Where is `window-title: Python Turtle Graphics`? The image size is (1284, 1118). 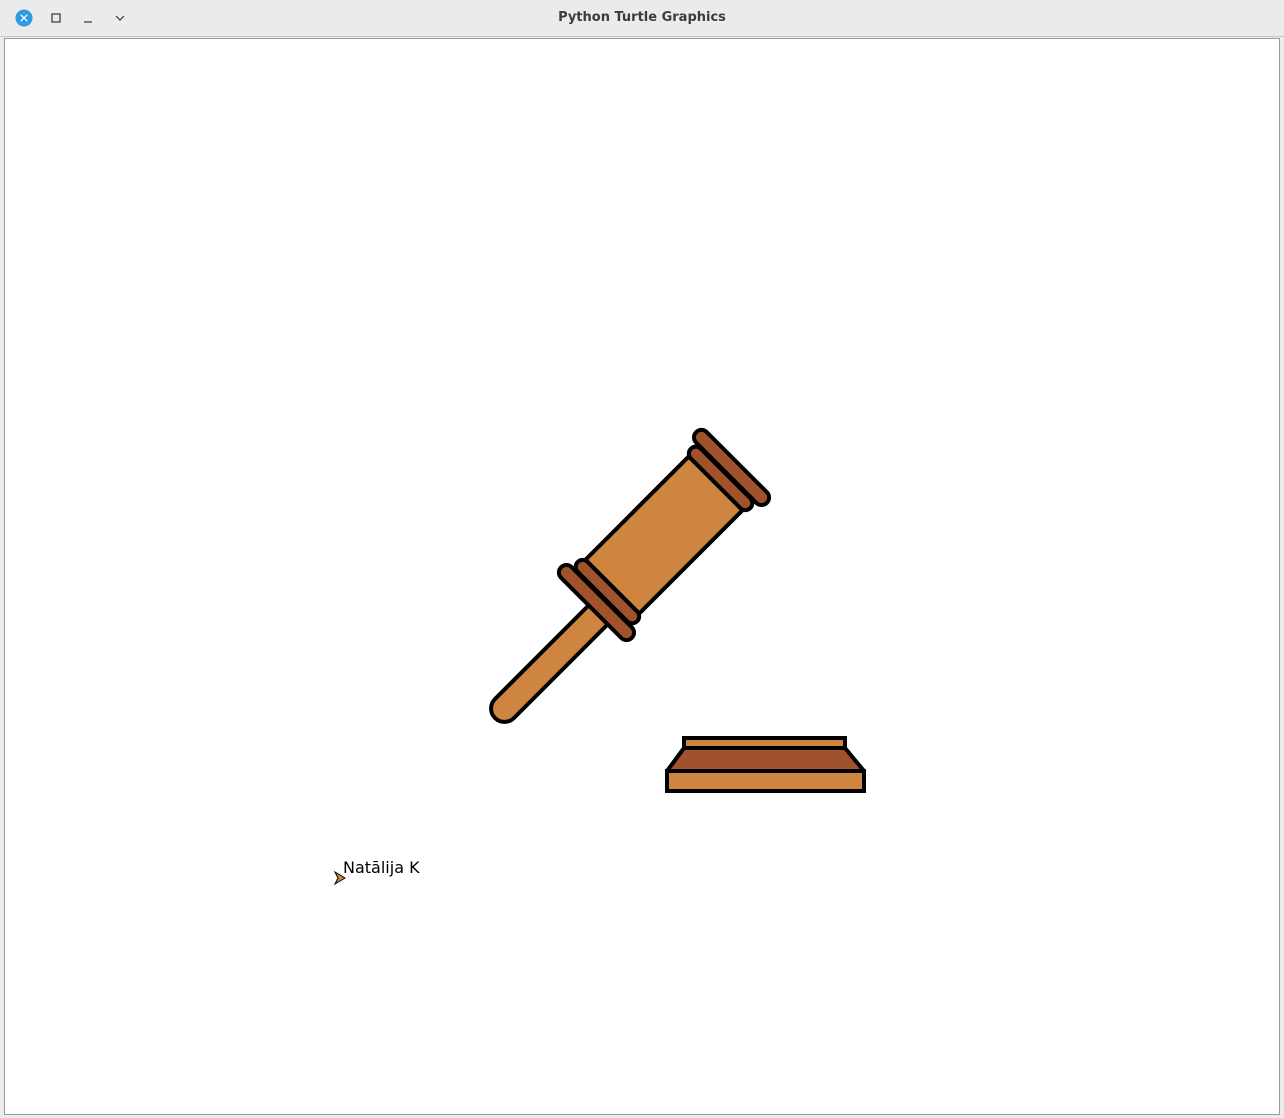
window-title: Python Turtle Graphics is located at coordinates (642, 17).